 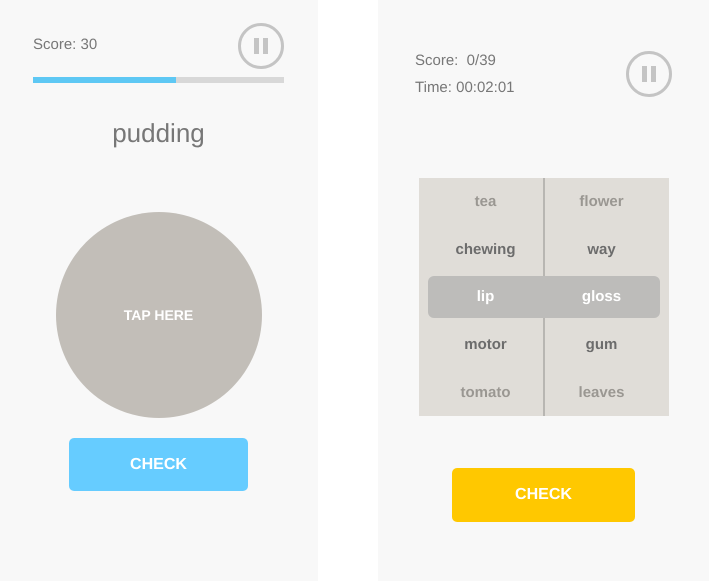 I want to click on word-picker: tea flower chewing way lip gloss motor gum tomato leaves, so click(x=543, y=297).